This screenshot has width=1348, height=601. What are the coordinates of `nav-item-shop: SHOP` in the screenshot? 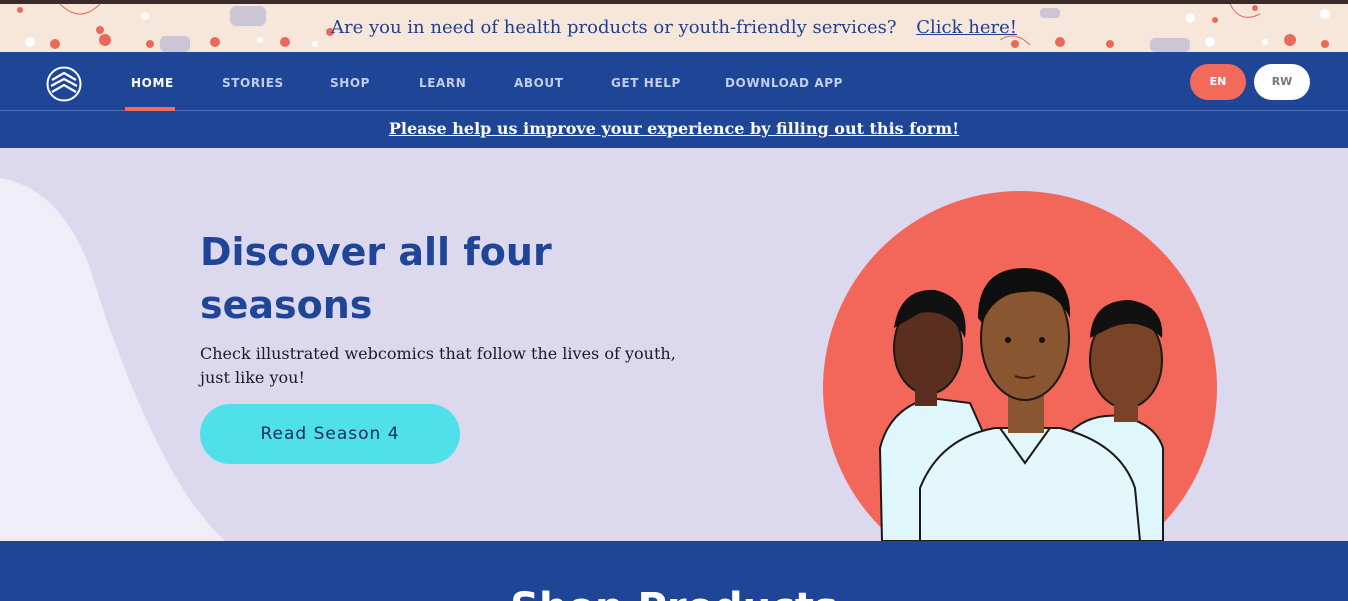 It's located at (350, 83).